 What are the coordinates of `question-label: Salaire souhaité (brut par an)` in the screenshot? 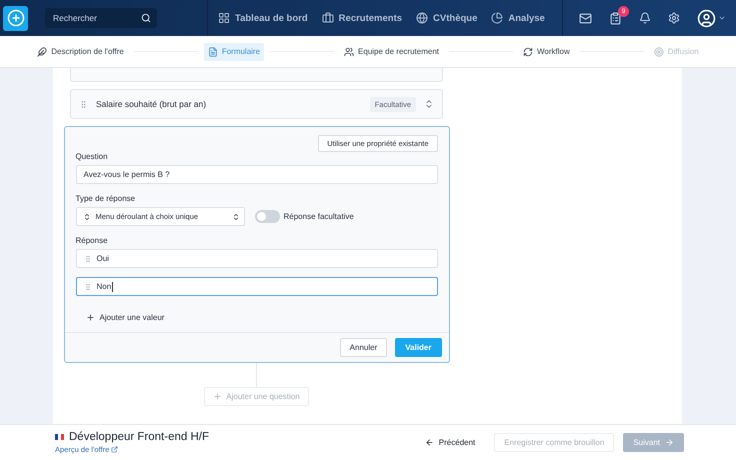 It's located at (152, 104).